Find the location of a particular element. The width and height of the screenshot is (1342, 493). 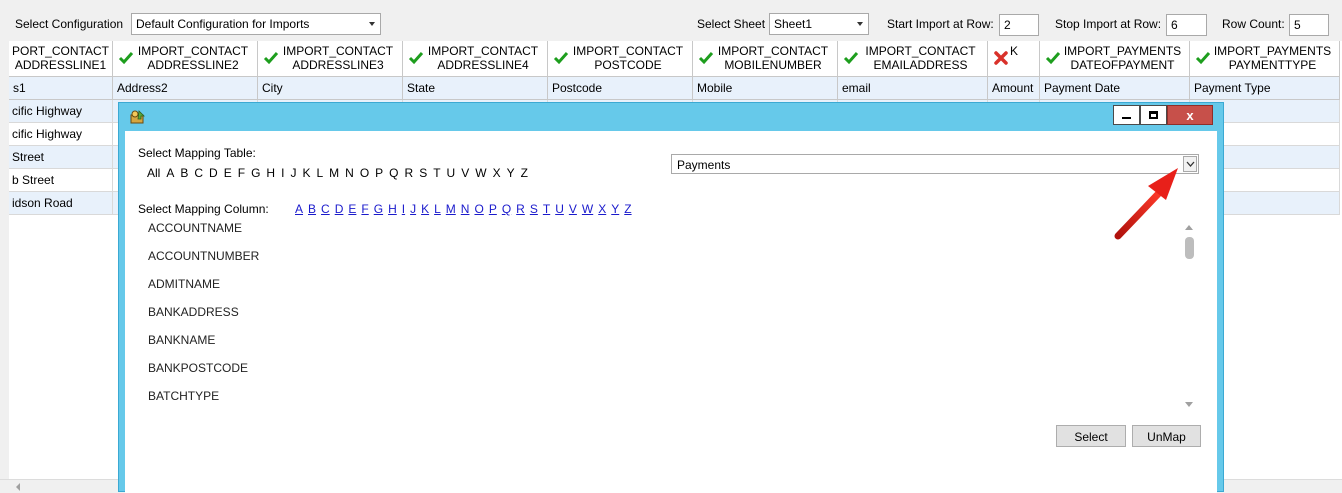

column-header: IMPORT_CONTACT POSTCODE is located at coordinates (620, 59).